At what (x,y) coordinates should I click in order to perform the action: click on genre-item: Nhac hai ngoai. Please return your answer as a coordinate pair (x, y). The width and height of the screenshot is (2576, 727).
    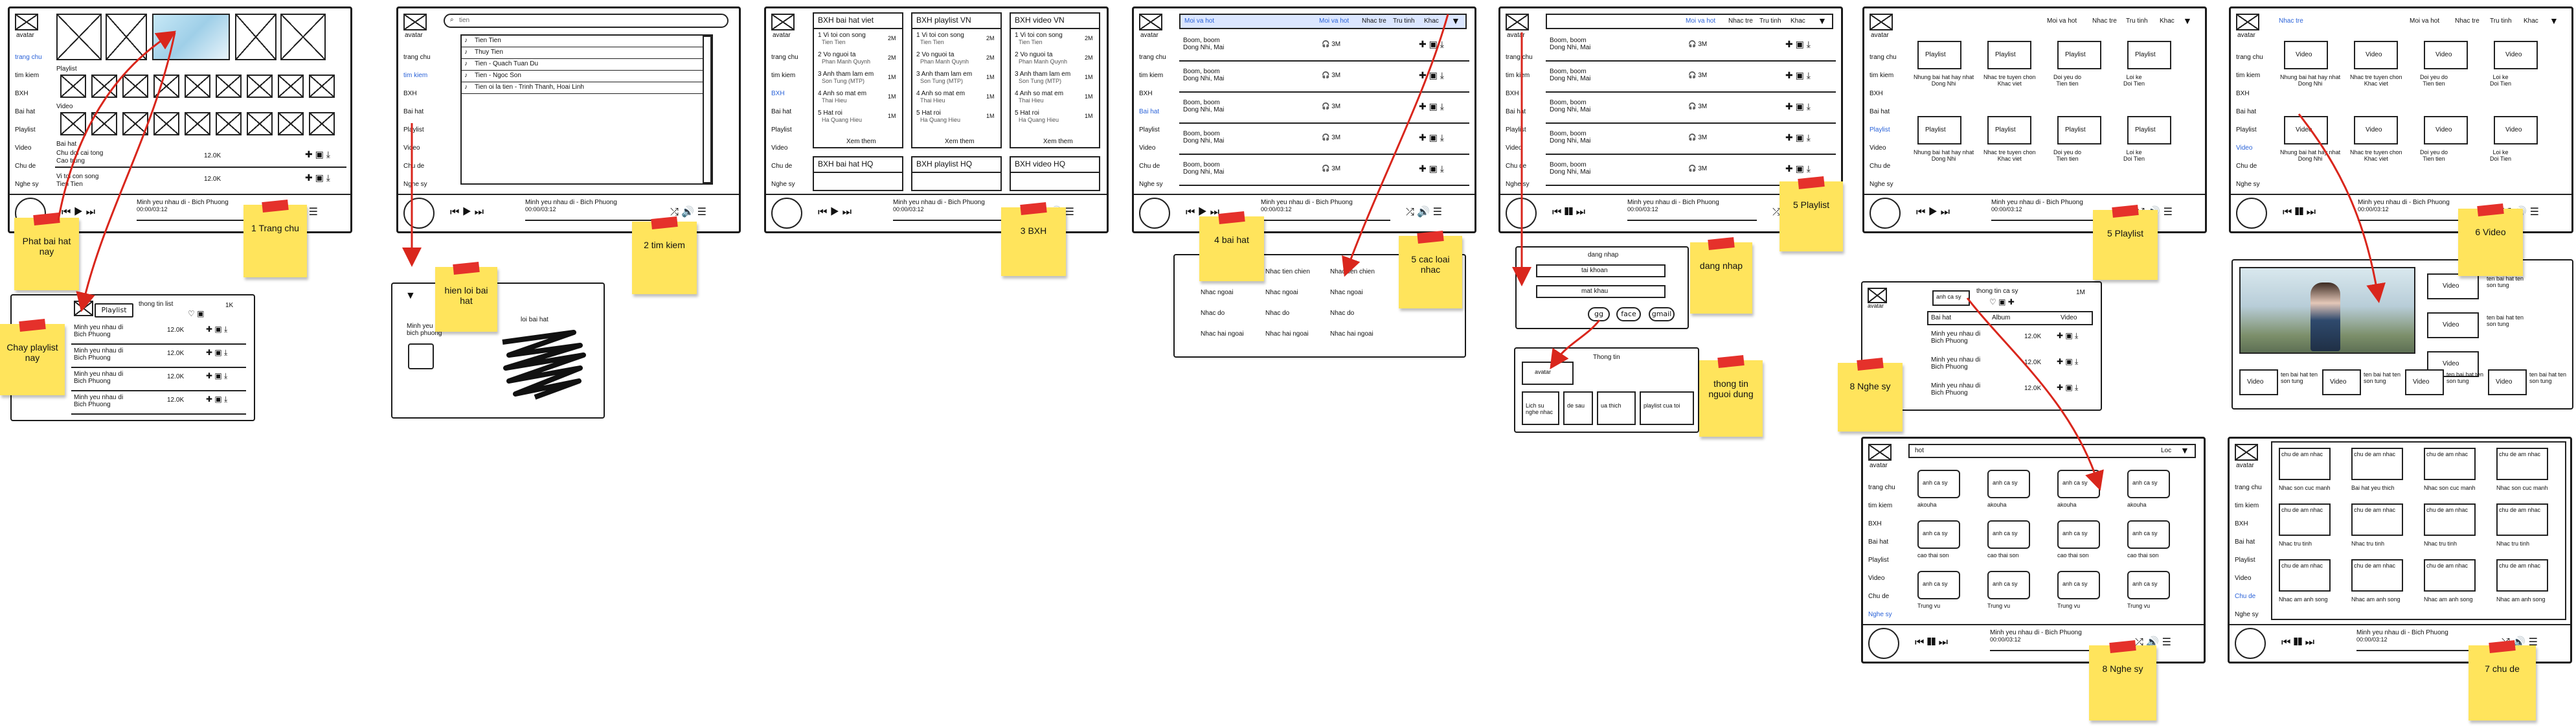
    Looking at the image, I should click on (1351, 334).